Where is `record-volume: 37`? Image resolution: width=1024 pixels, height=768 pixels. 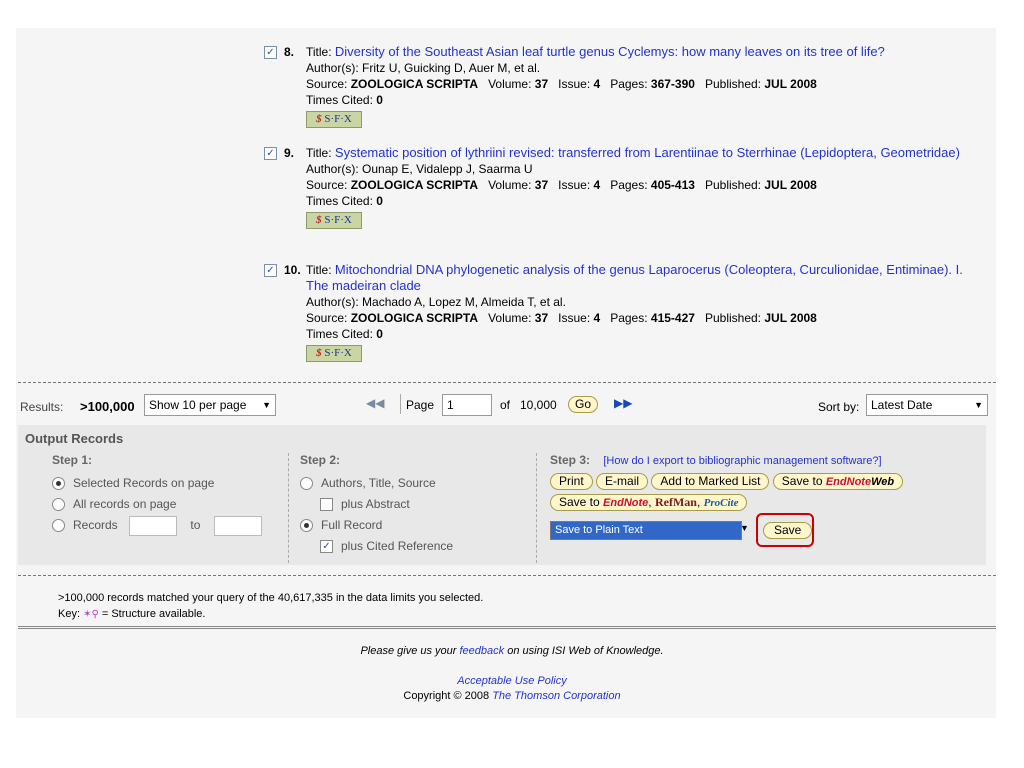
record-volume: 37 is located at coordinates (541, 318).